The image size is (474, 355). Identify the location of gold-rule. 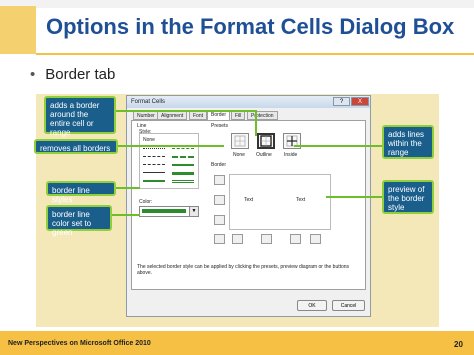
(255, 54).